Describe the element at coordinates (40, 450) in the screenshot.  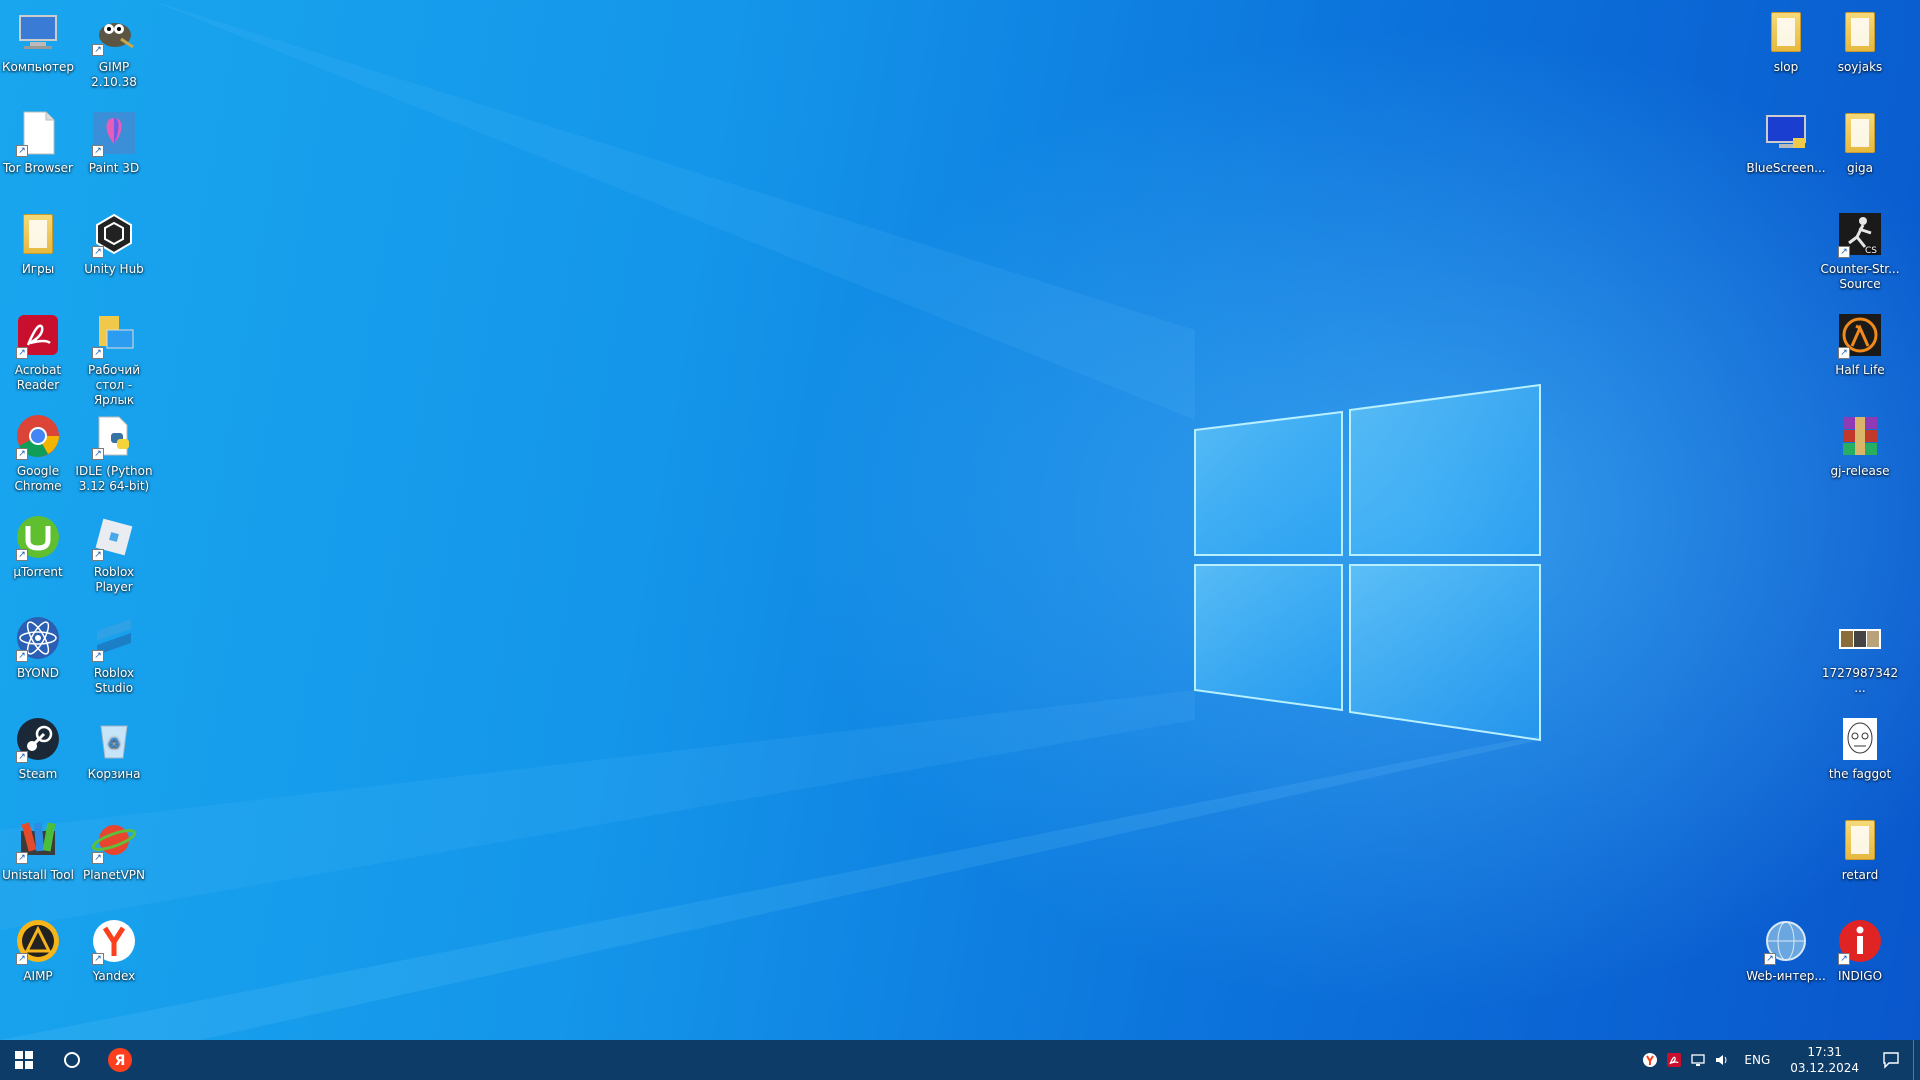
I see `desktop-icon-chrome: ↗ Google Chrome` at that location.